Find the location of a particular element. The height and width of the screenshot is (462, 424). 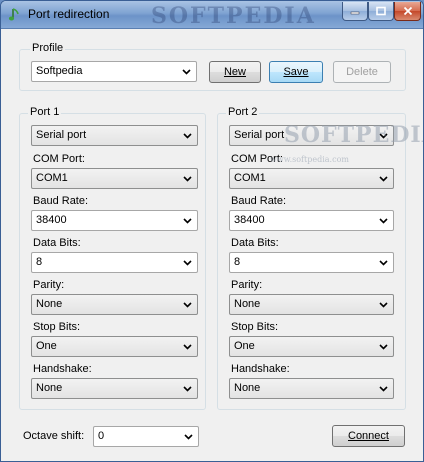

port1-group-label: Port 1 is located at coordinates (45, 112).